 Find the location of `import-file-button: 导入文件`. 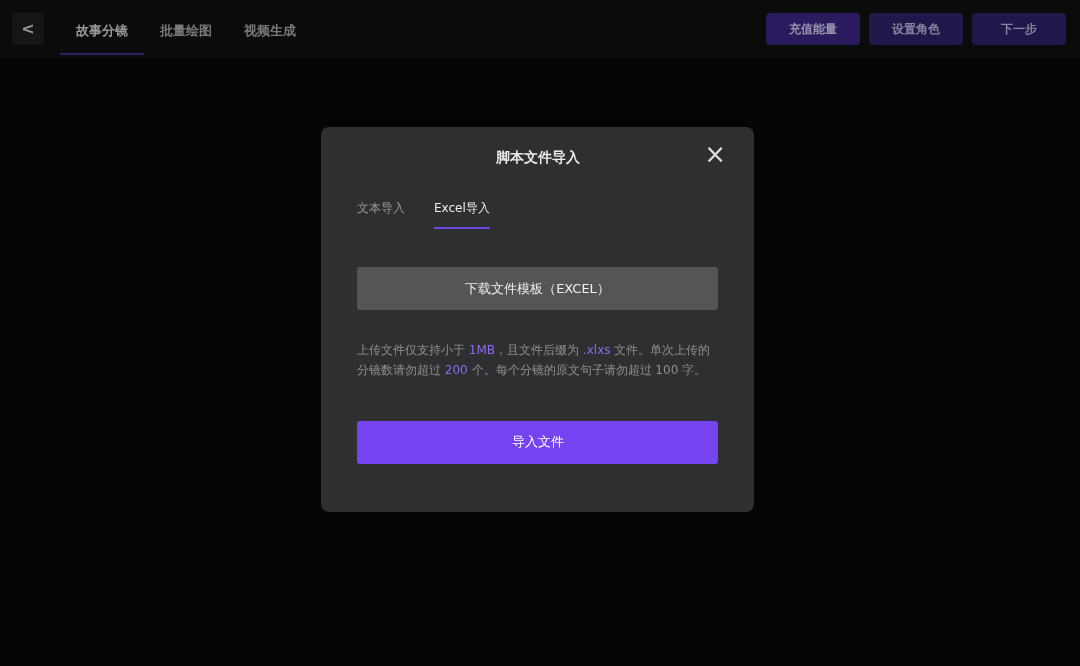

import-file-button: 导入文件 is located at coordinates (537, 442).